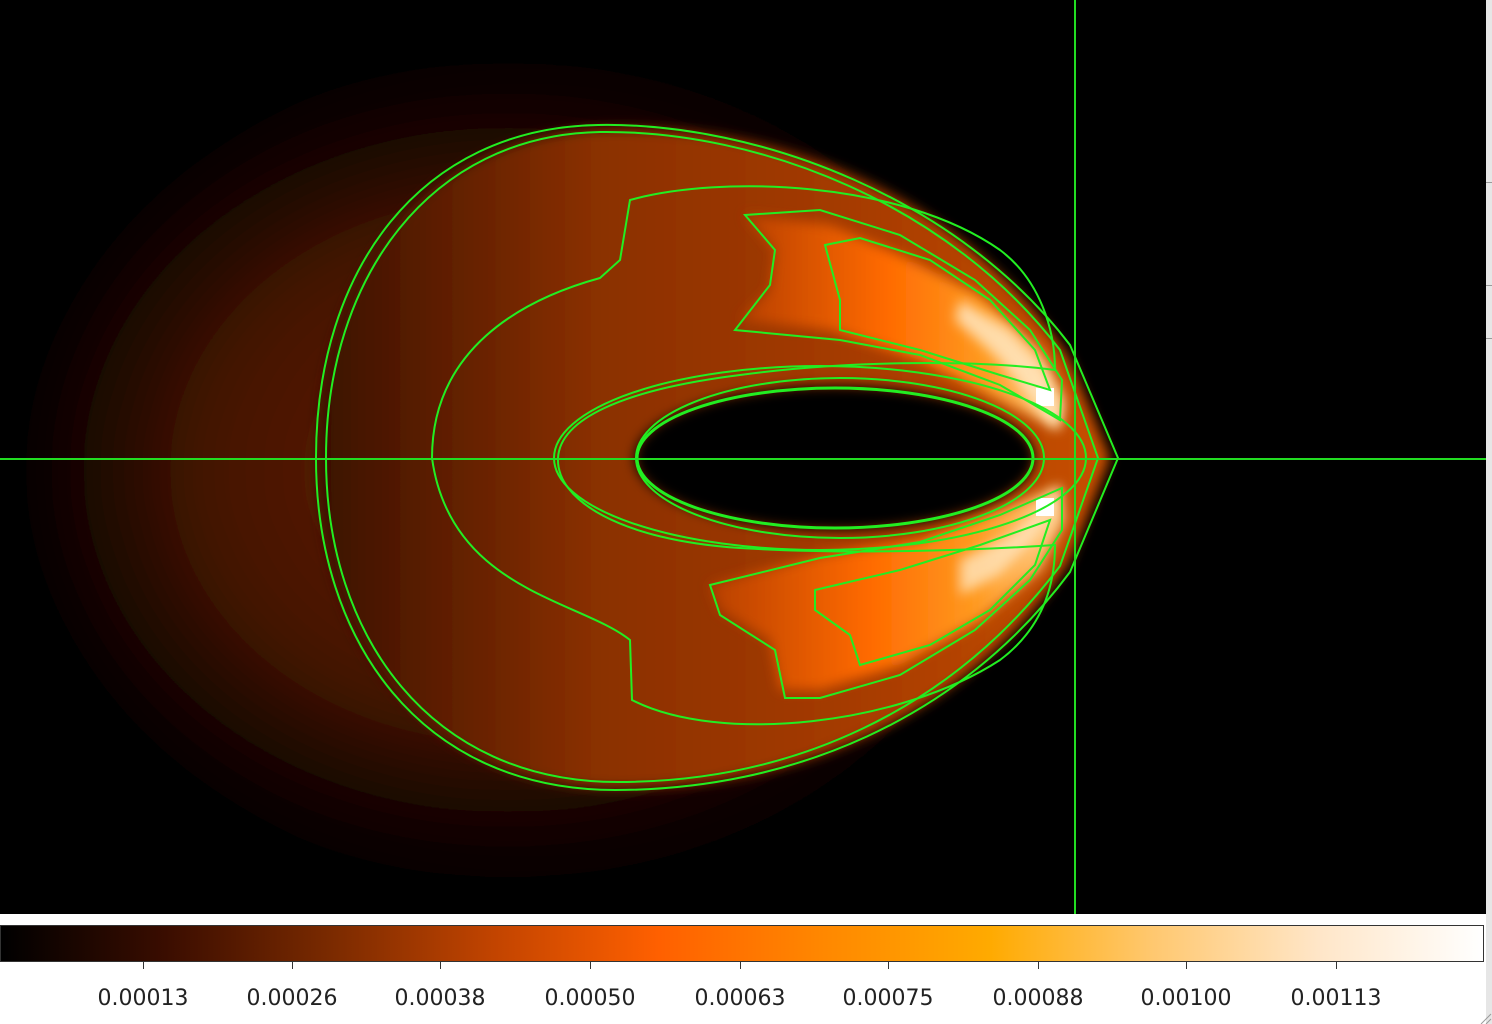 The height and width of the screenshot is (1024, 1492). I want to click on colorbar-gradient, so click(742, 943).